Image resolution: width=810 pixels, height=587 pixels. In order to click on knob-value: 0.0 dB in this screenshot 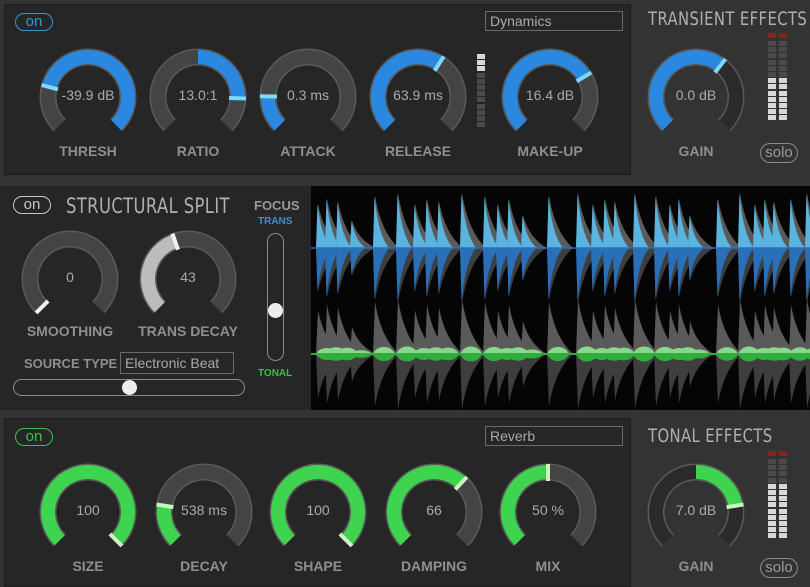, I will do `click(696, 95)`.